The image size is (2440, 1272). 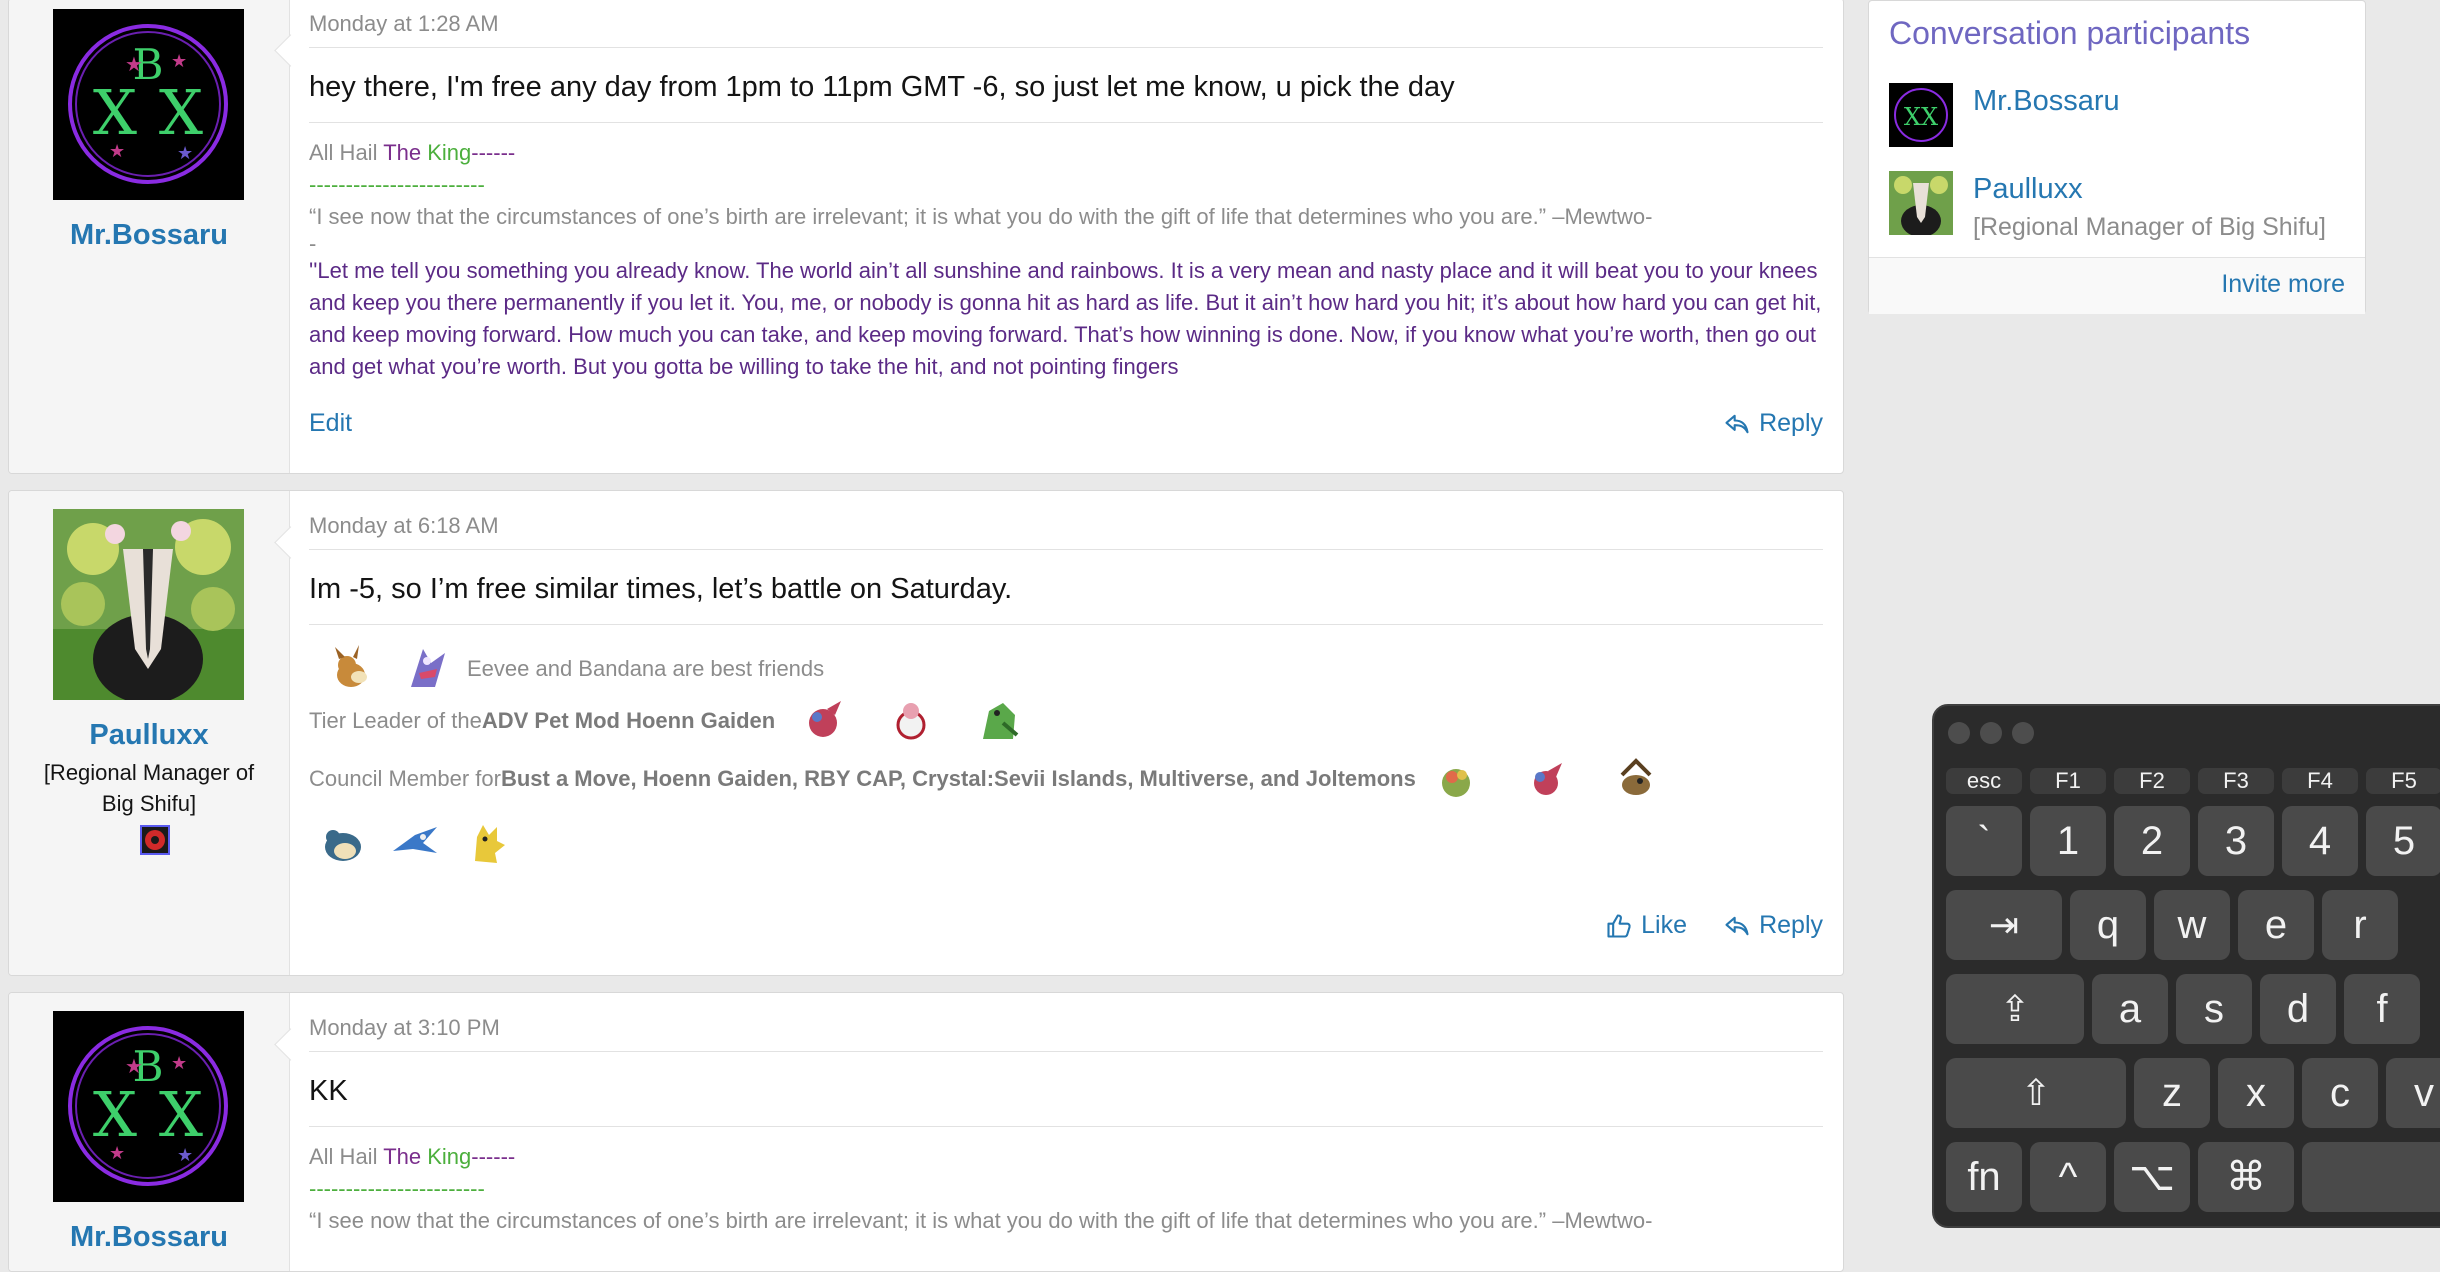 I want to click on key-option: ⌥, so click(x=2152, y=1177).